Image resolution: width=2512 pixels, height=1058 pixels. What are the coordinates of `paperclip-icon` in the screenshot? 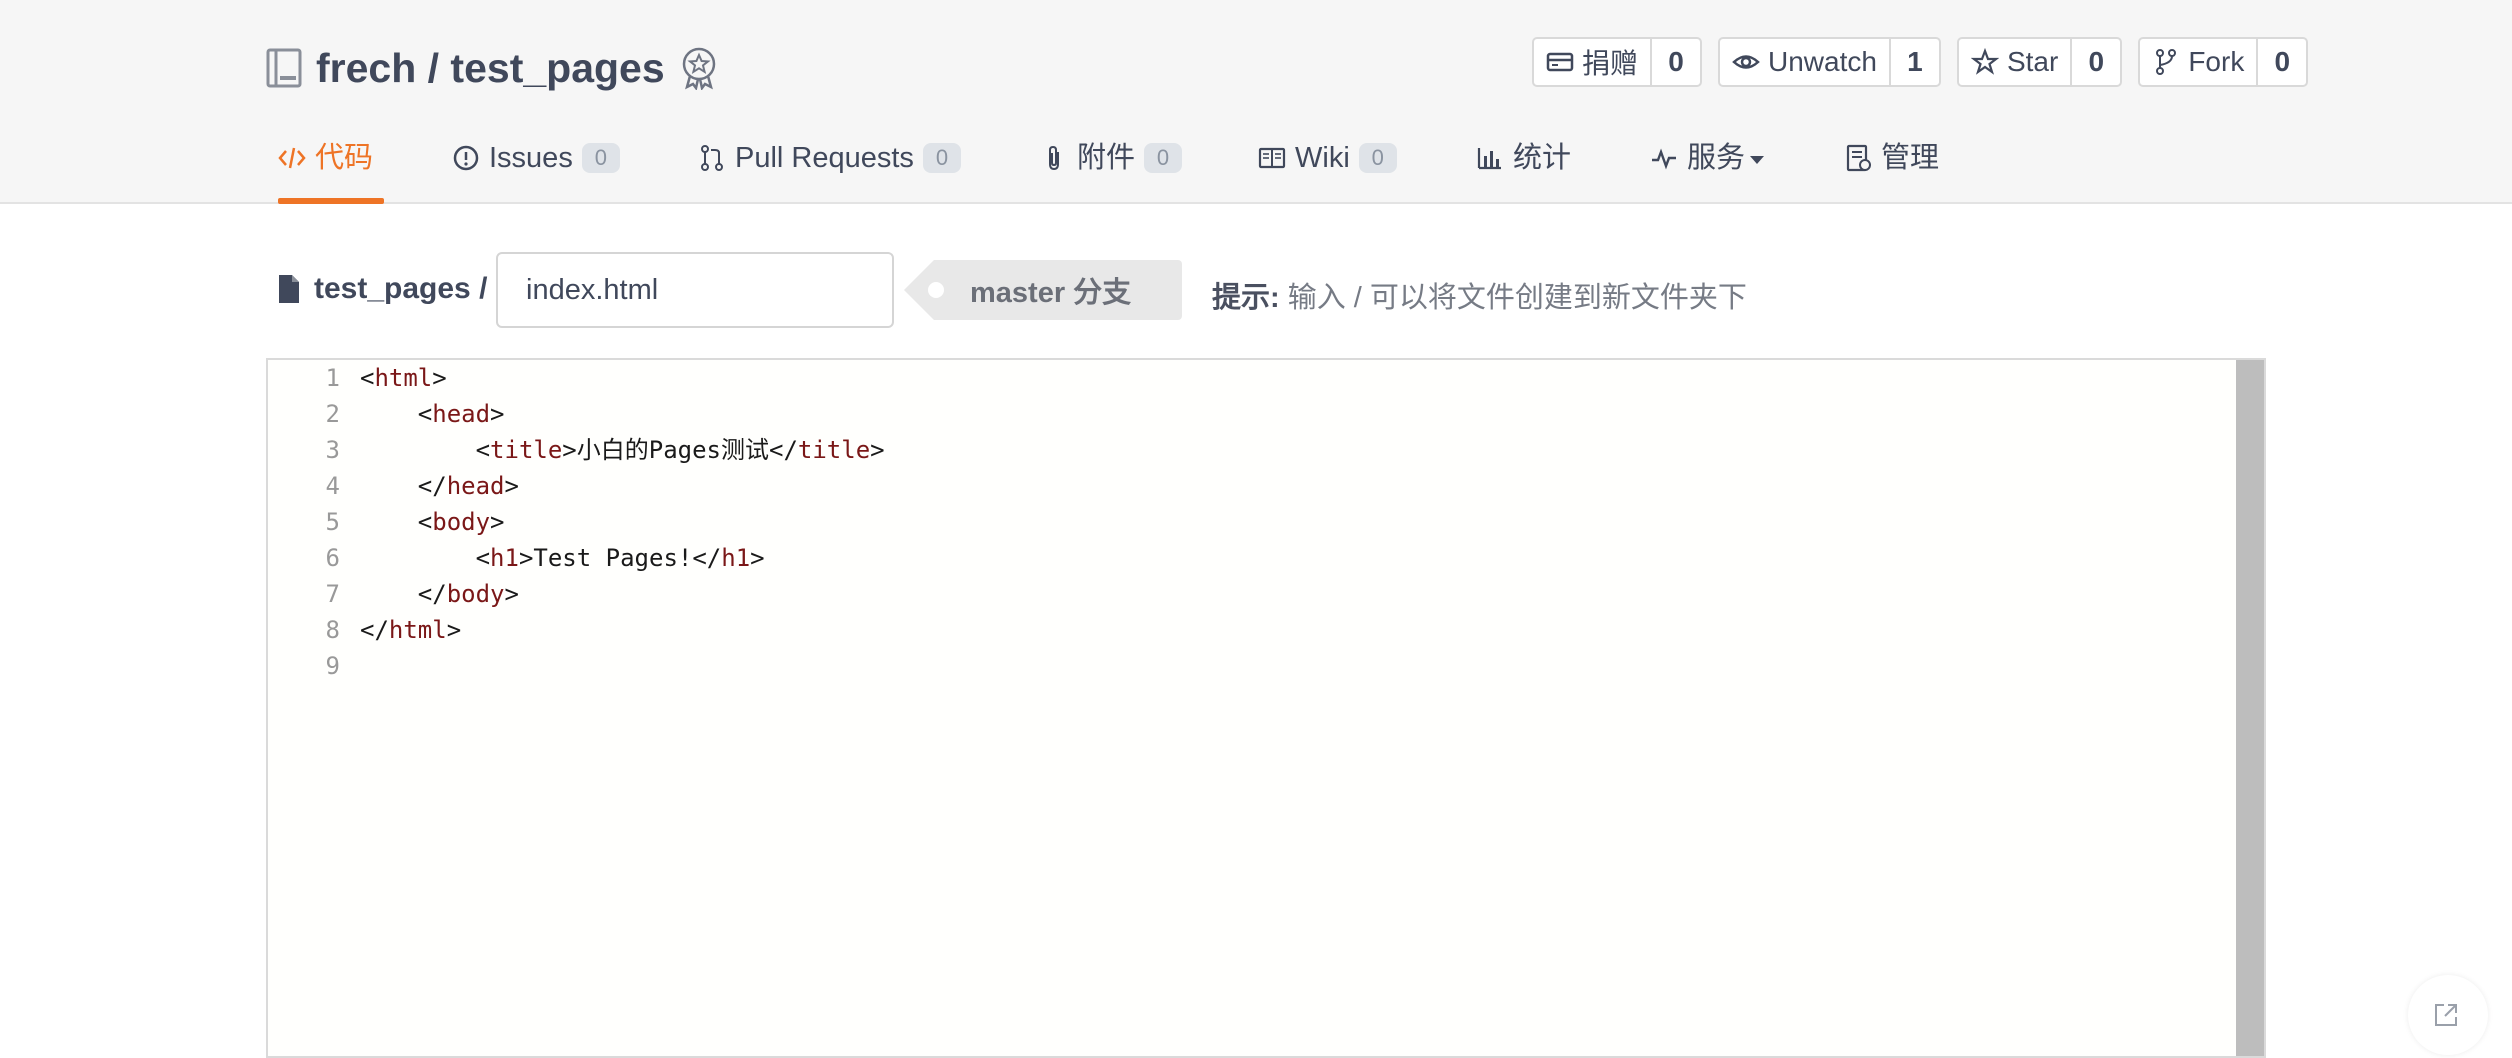 It's located at (1054, 158).